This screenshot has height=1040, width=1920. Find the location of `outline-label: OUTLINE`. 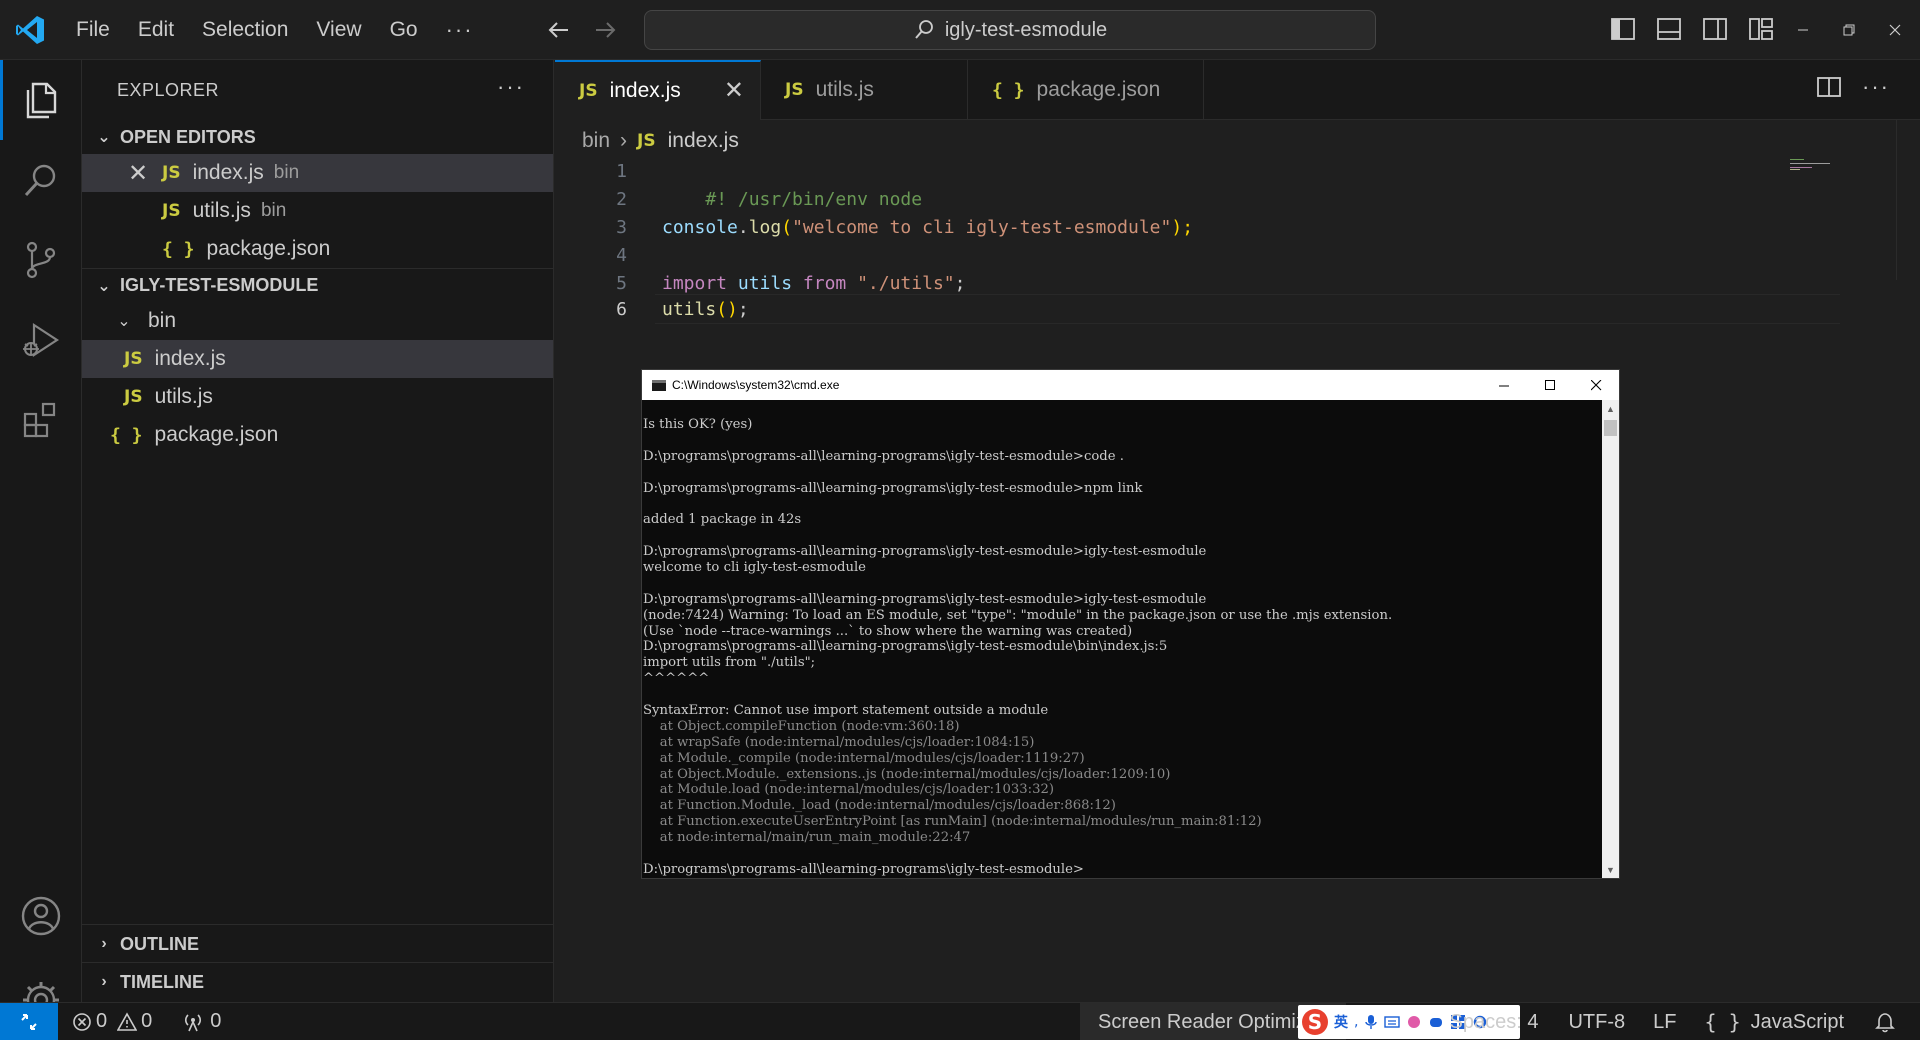

outline-label: OUTLINE is located at coordinates (159, 943).